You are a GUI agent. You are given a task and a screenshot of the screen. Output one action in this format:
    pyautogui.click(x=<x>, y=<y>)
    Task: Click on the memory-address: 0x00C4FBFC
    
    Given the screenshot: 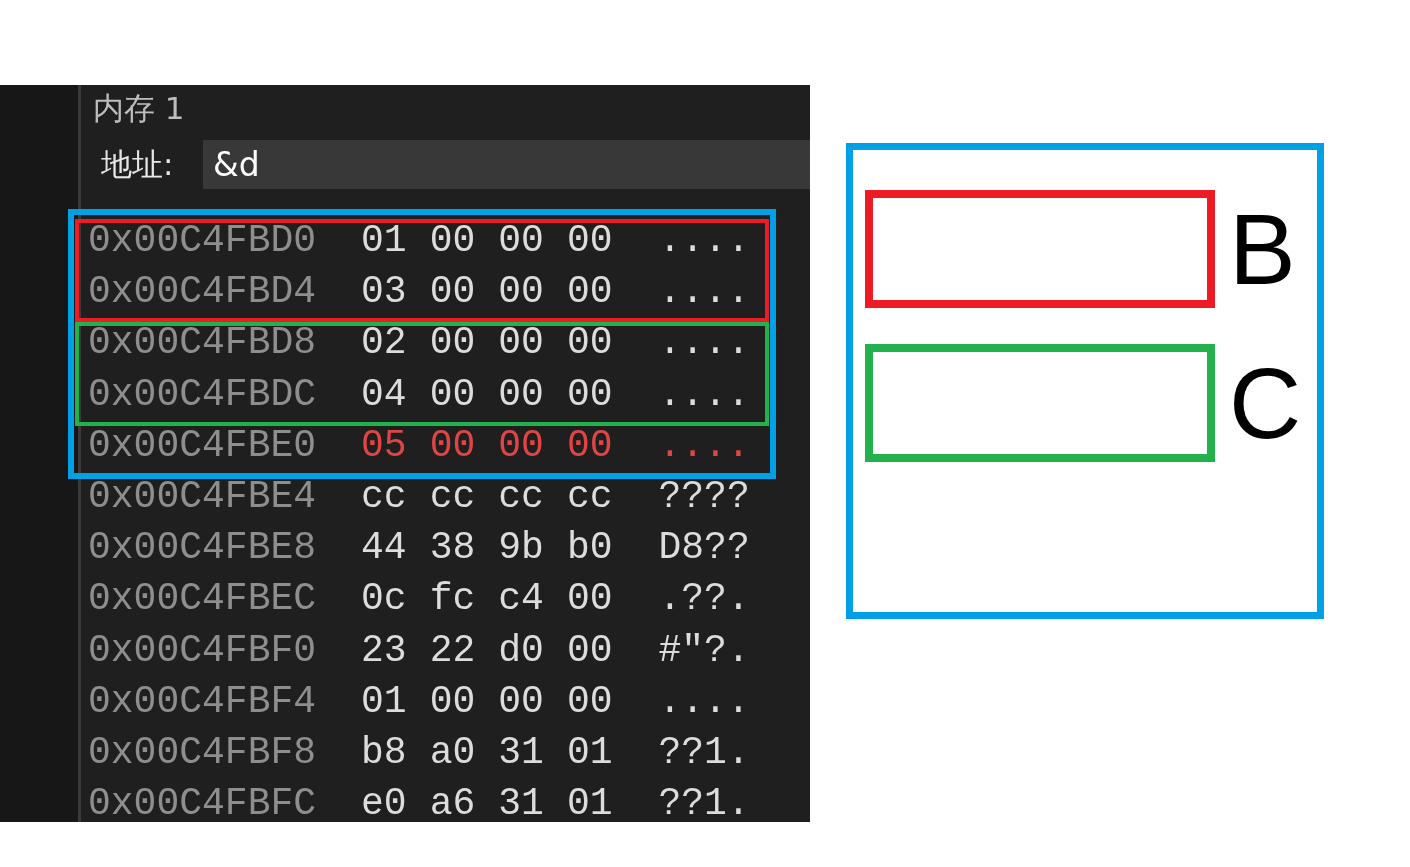 What is the action you would take?
    pyautogui.click(x=202, y=801)
    